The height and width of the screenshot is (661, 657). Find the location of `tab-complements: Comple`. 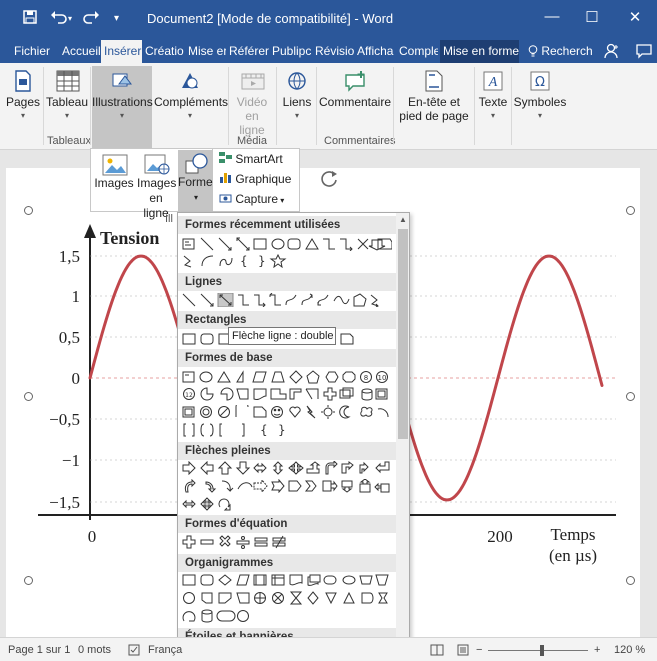

tab-complements: Comple is located at coordinates (417, 51).